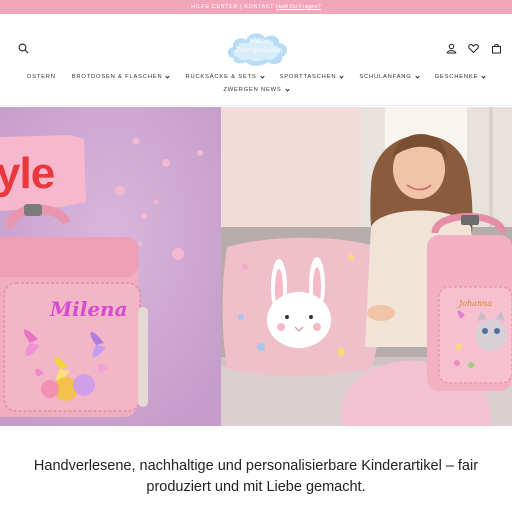 Image resolution: width=512 pixels, height=512 pixels. Describe the element at coordinates (451, 48) in the screenshot. I see `account-icon` at that location.